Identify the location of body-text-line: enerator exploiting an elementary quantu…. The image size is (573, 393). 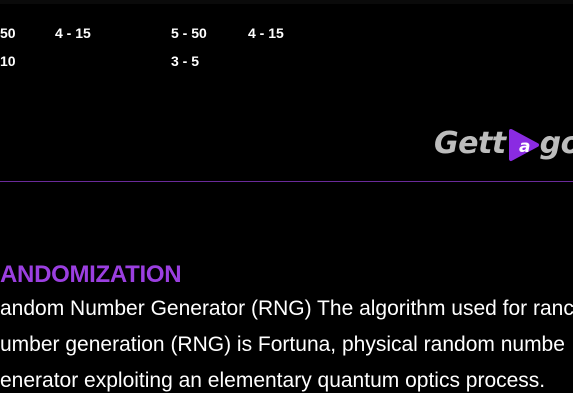
(273, 380).